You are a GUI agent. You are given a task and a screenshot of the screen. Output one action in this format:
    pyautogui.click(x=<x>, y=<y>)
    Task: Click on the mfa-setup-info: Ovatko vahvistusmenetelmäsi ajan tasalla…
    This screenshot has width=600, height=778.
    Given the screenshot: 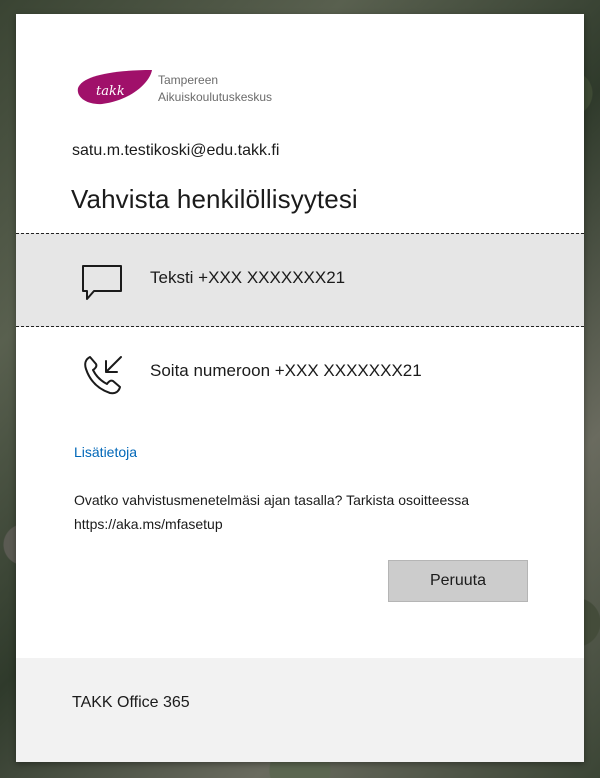 What is the action you would take?
    pyautogui.click(x=272, y=512)
    